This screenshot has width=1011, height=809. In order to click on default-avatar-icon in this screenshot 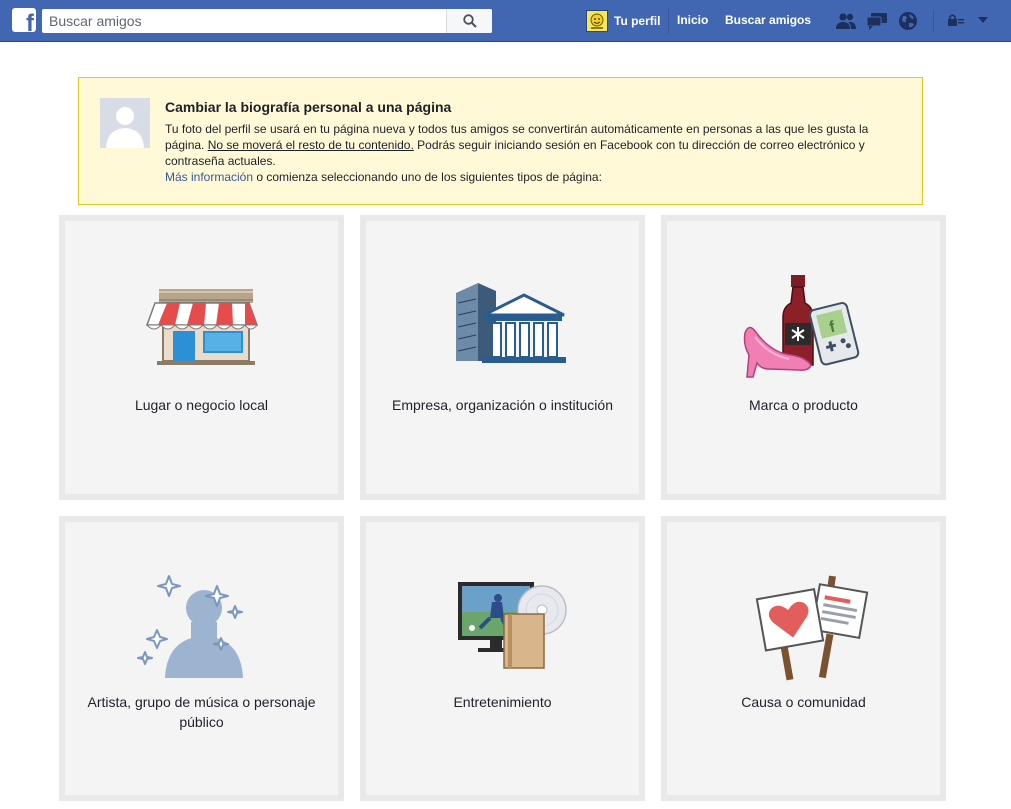, I will do `click(125, 123)`.